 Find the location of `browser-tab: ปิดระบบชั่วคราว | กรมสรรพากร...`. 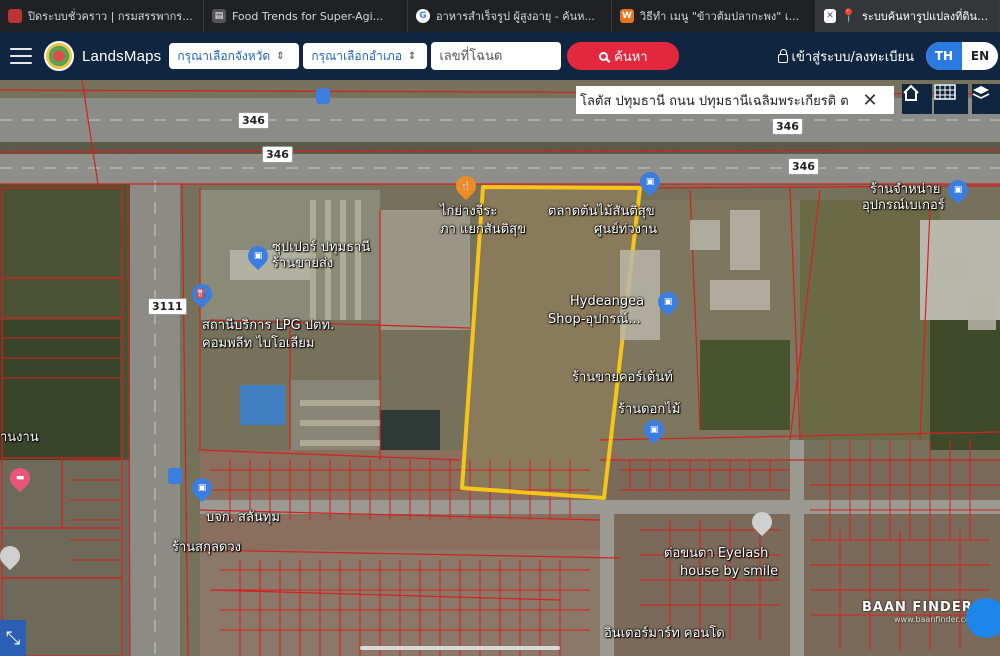

browser-tab: ปิดระบบชั่วคราว | กรมสรรพากร... is located at coordinates (102, 16).